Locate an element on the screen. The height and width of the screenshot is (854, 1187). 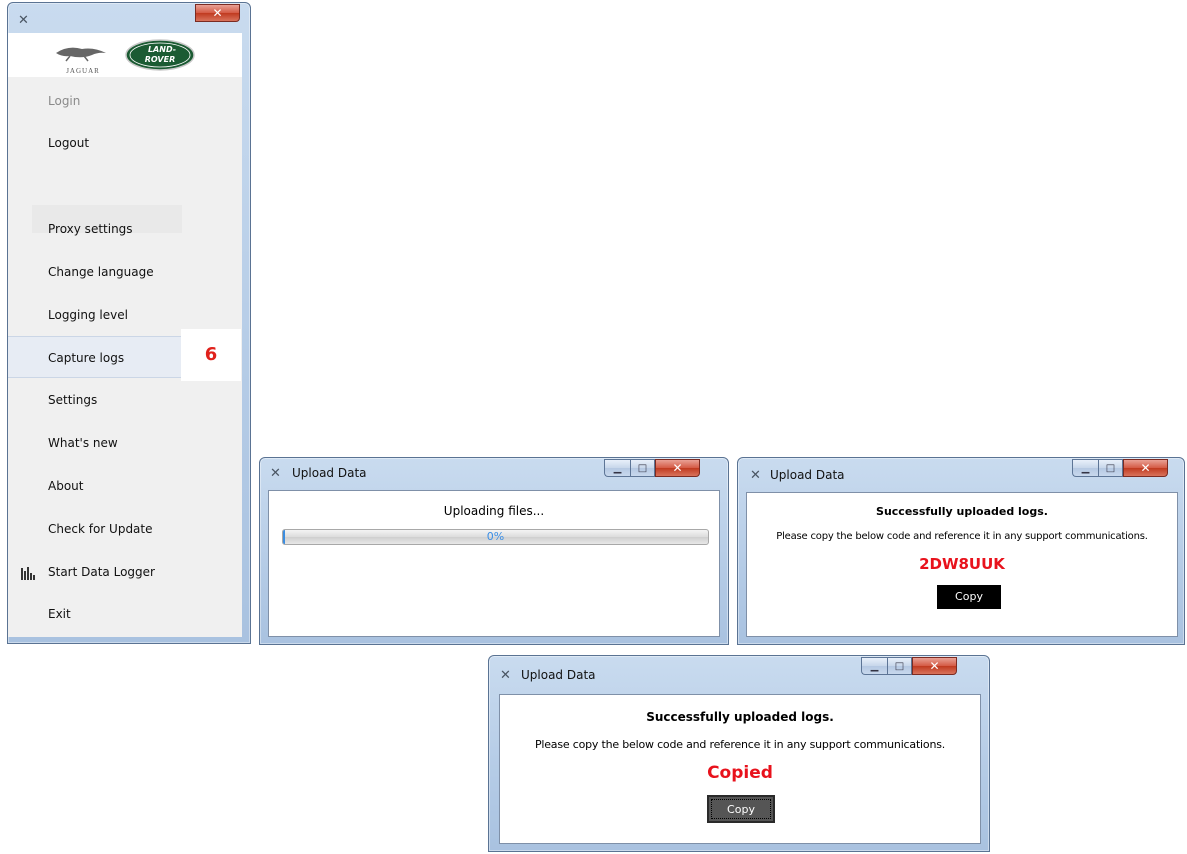
menu-item-logout: Logout is located at coordinates (125, 143).